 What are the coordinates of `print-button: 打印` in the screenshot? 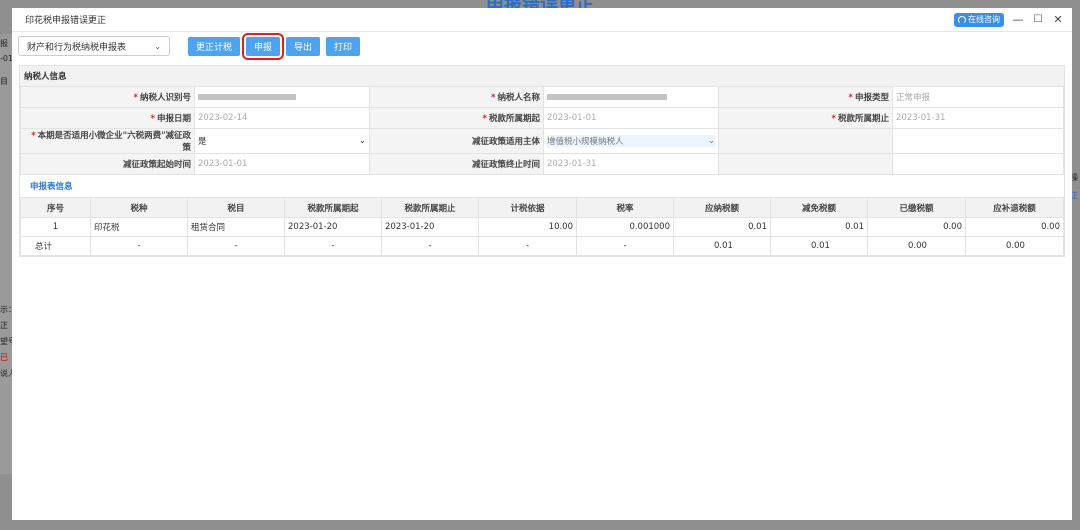 It's located at (343, 46).